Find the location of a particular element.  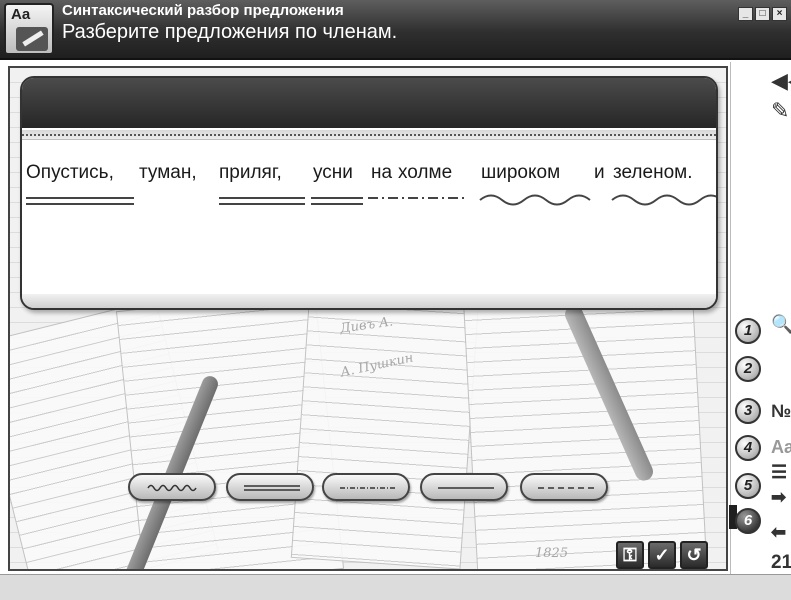

check-button: ✓ is located at coordinates (662, 555).